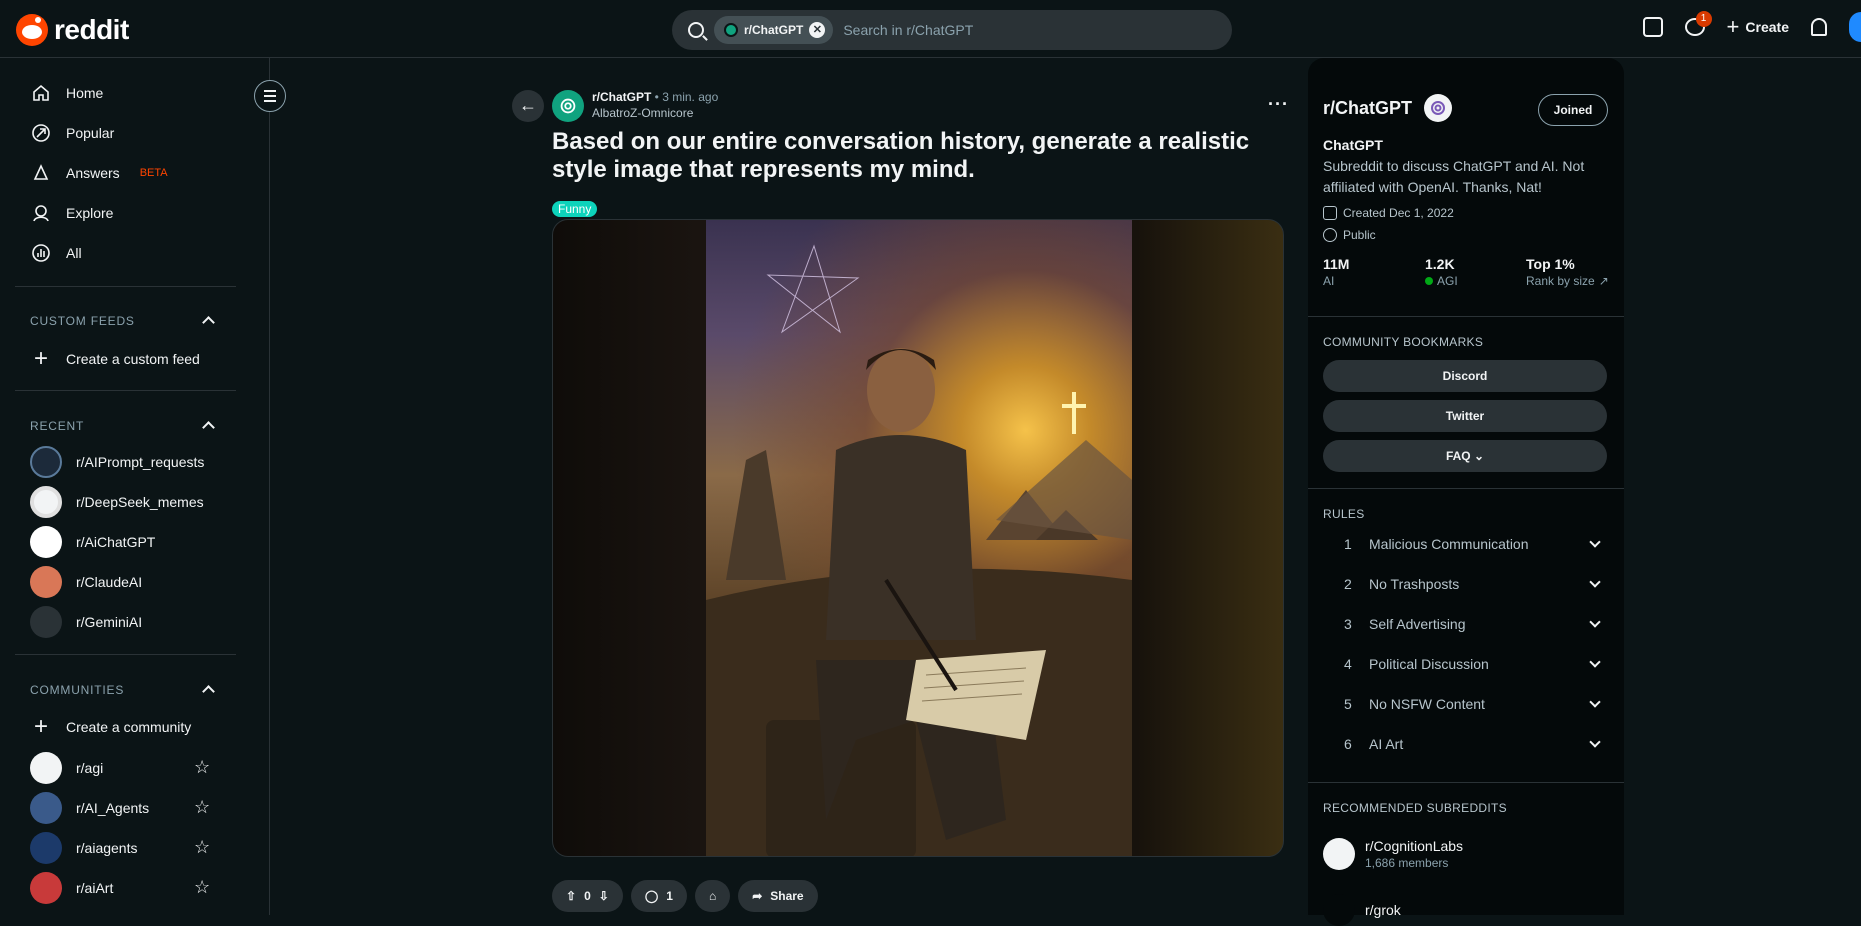 Image resolution: width=1861 pixels, height=926 pixels. What do you see at coordinates (1603, 281) in the screenshot?
I see `external-link-icon: ↗` at bounding box center [1603, 281].